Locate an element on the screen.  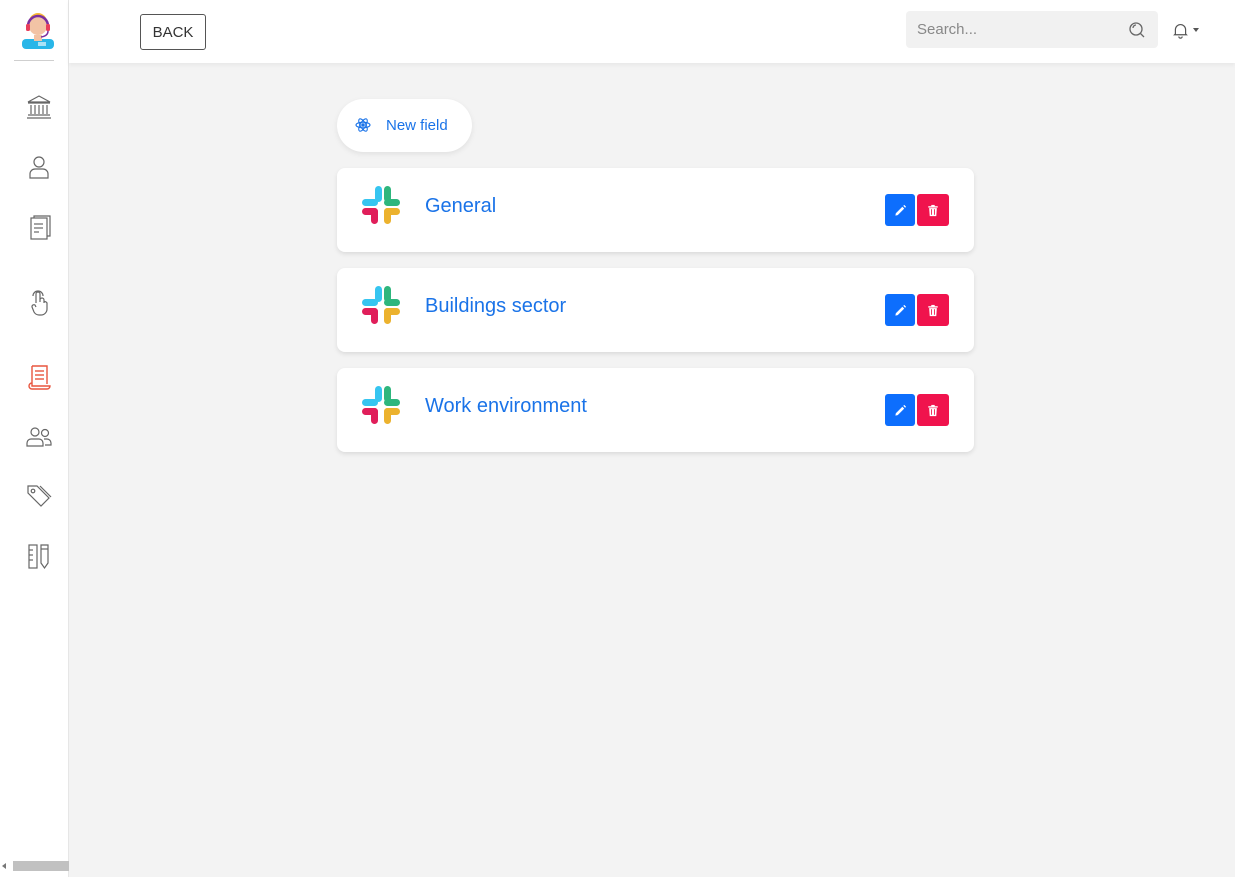
sidebar-item-tags is located at coordinates (39, 496).